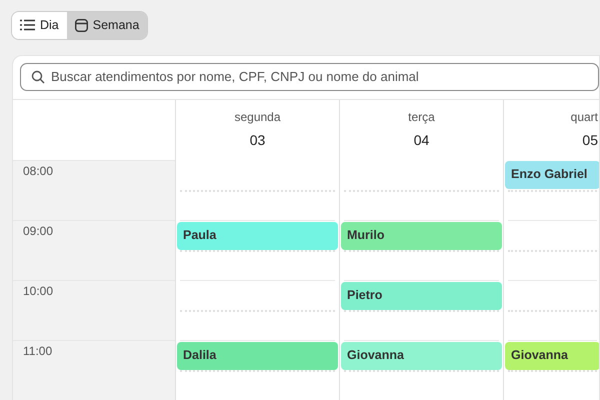 The width and height of the screenshot is (600, 400). I want to click on view-tab: Dia, so click(39, 25).